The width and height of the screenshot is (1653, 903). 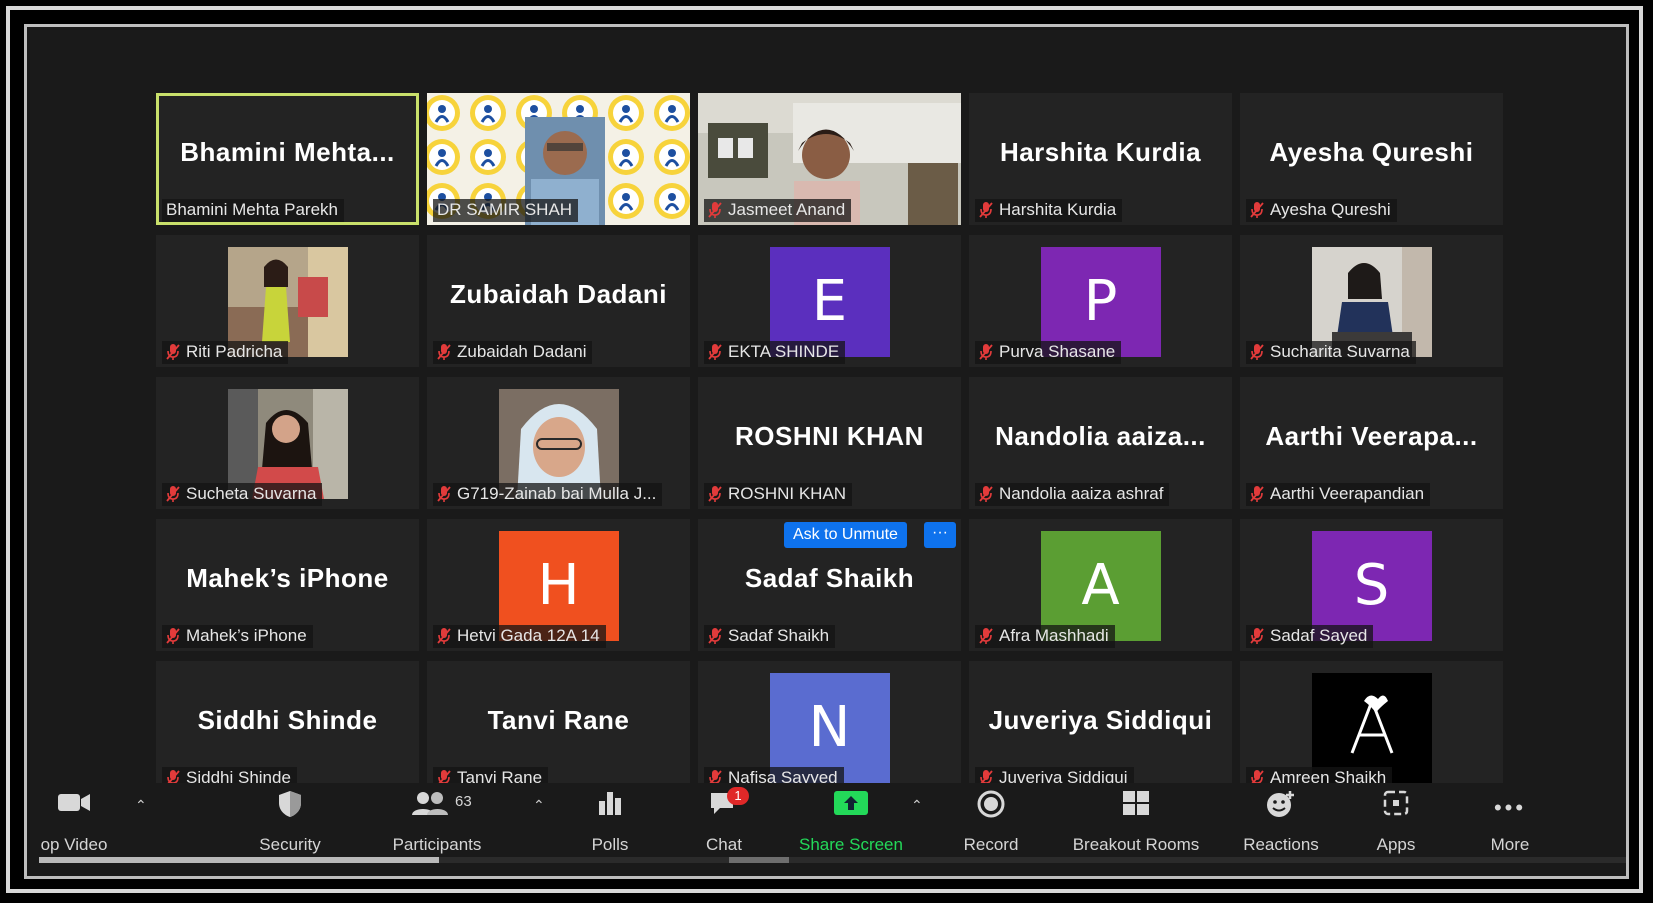 I want to click on participant-tile: N Nafisa Sayyed, so click(x=829, y=727).